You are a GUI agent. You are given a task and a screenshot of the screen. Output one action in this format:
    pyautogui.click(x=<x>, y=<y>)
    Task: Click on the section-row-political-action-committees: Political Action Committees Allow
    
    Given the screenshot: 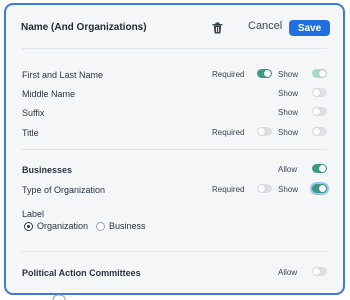 What is the action you would take?
    pyautogui.click(x=174, y=274)
    